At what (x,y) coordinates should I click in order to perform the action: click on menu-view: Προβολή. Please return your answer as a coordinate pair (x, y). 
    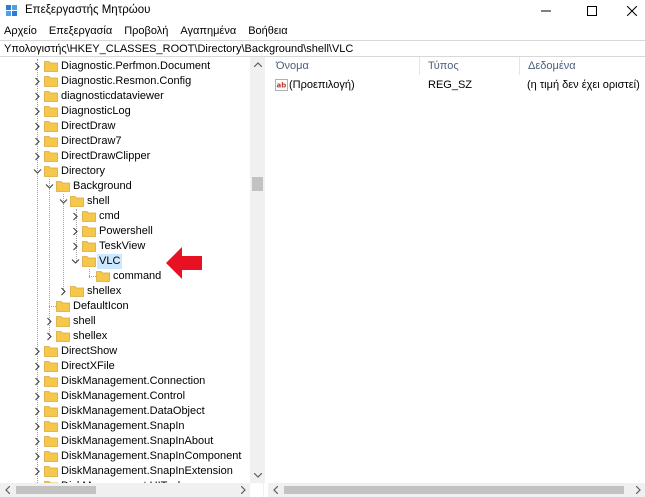
    Looking at the image, I should click on (146, 31).